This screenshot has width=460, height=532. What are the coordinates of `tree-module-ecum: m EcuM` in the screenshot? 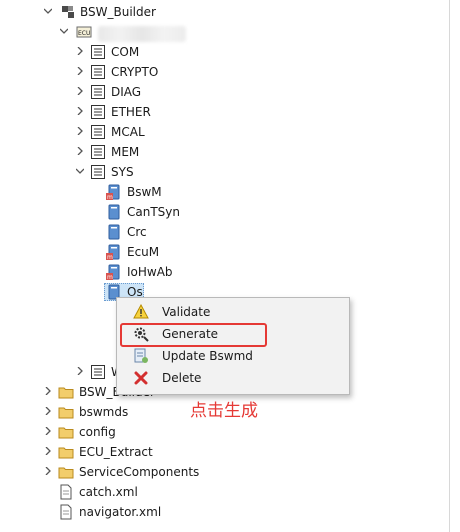 It's located at (216, 252).